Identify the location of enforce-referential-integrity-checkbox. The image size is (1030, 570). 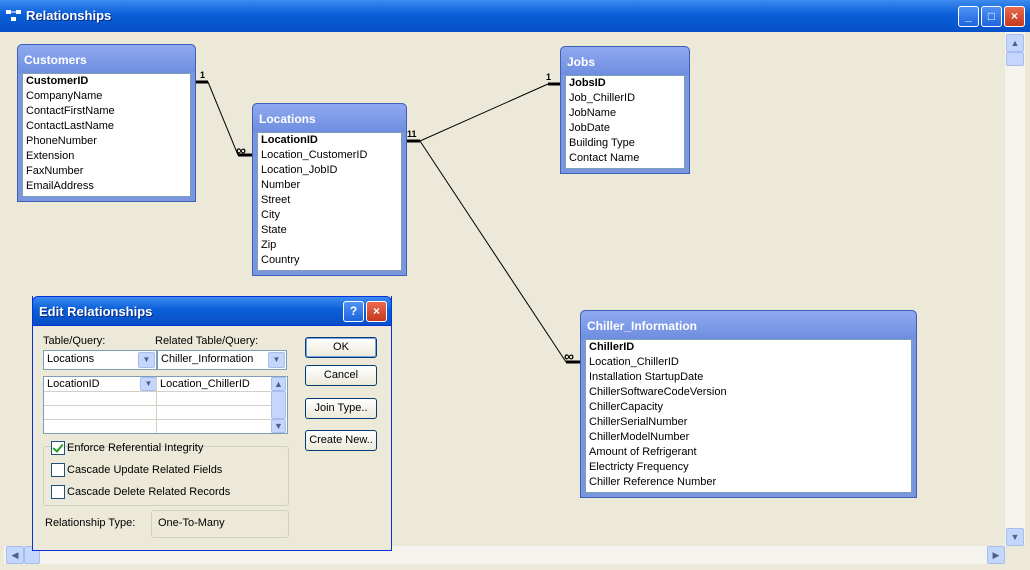
(58, 448).